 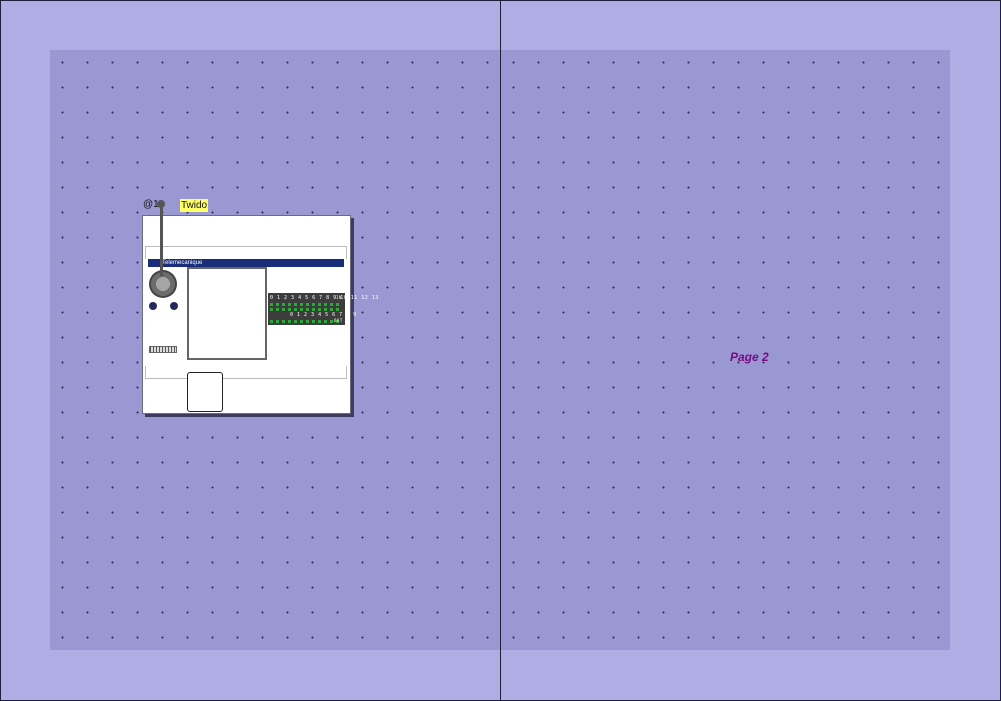 What do you see at coordinates (339, 297) in the screenshot?
I see `io-in-tag: IN` at bounding box center [339, 297].